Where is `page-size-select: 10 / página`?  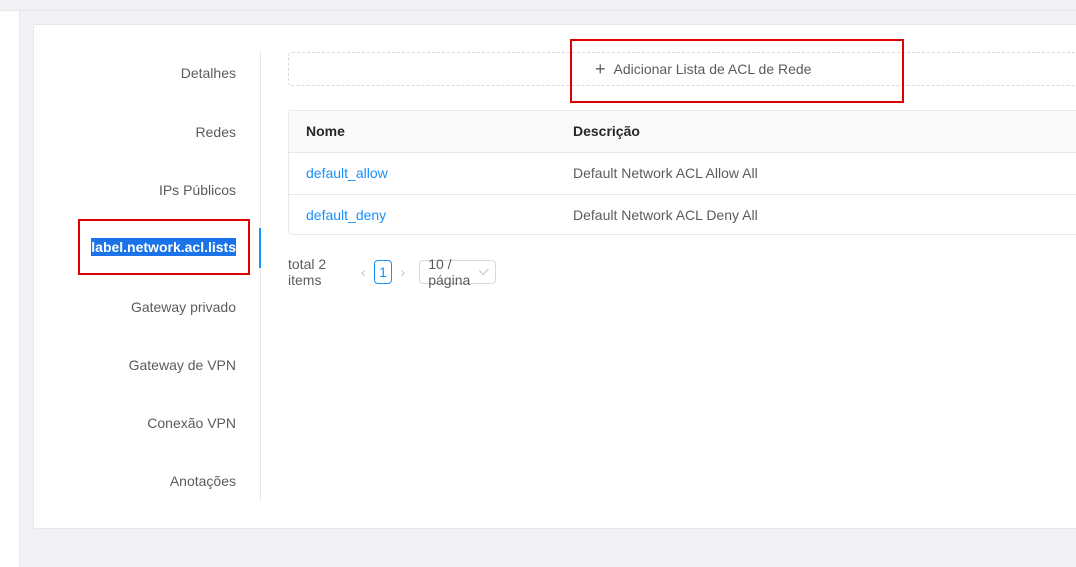 page-size-select: 10 / página is located at coordinates (457, 272).